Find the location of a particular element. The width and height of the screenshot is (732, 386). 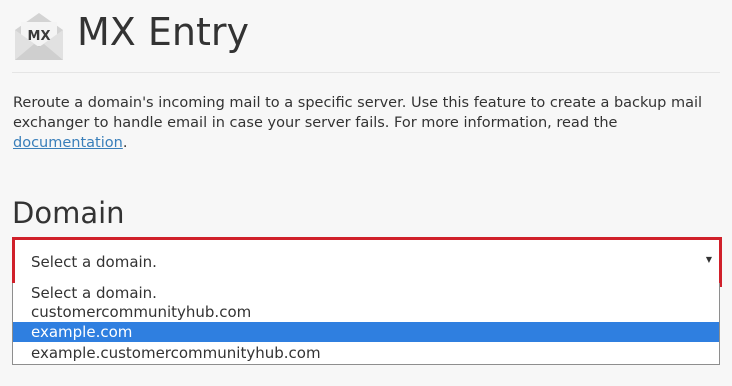

domain-option-selected: example.com is located at coordinates (366, 332).